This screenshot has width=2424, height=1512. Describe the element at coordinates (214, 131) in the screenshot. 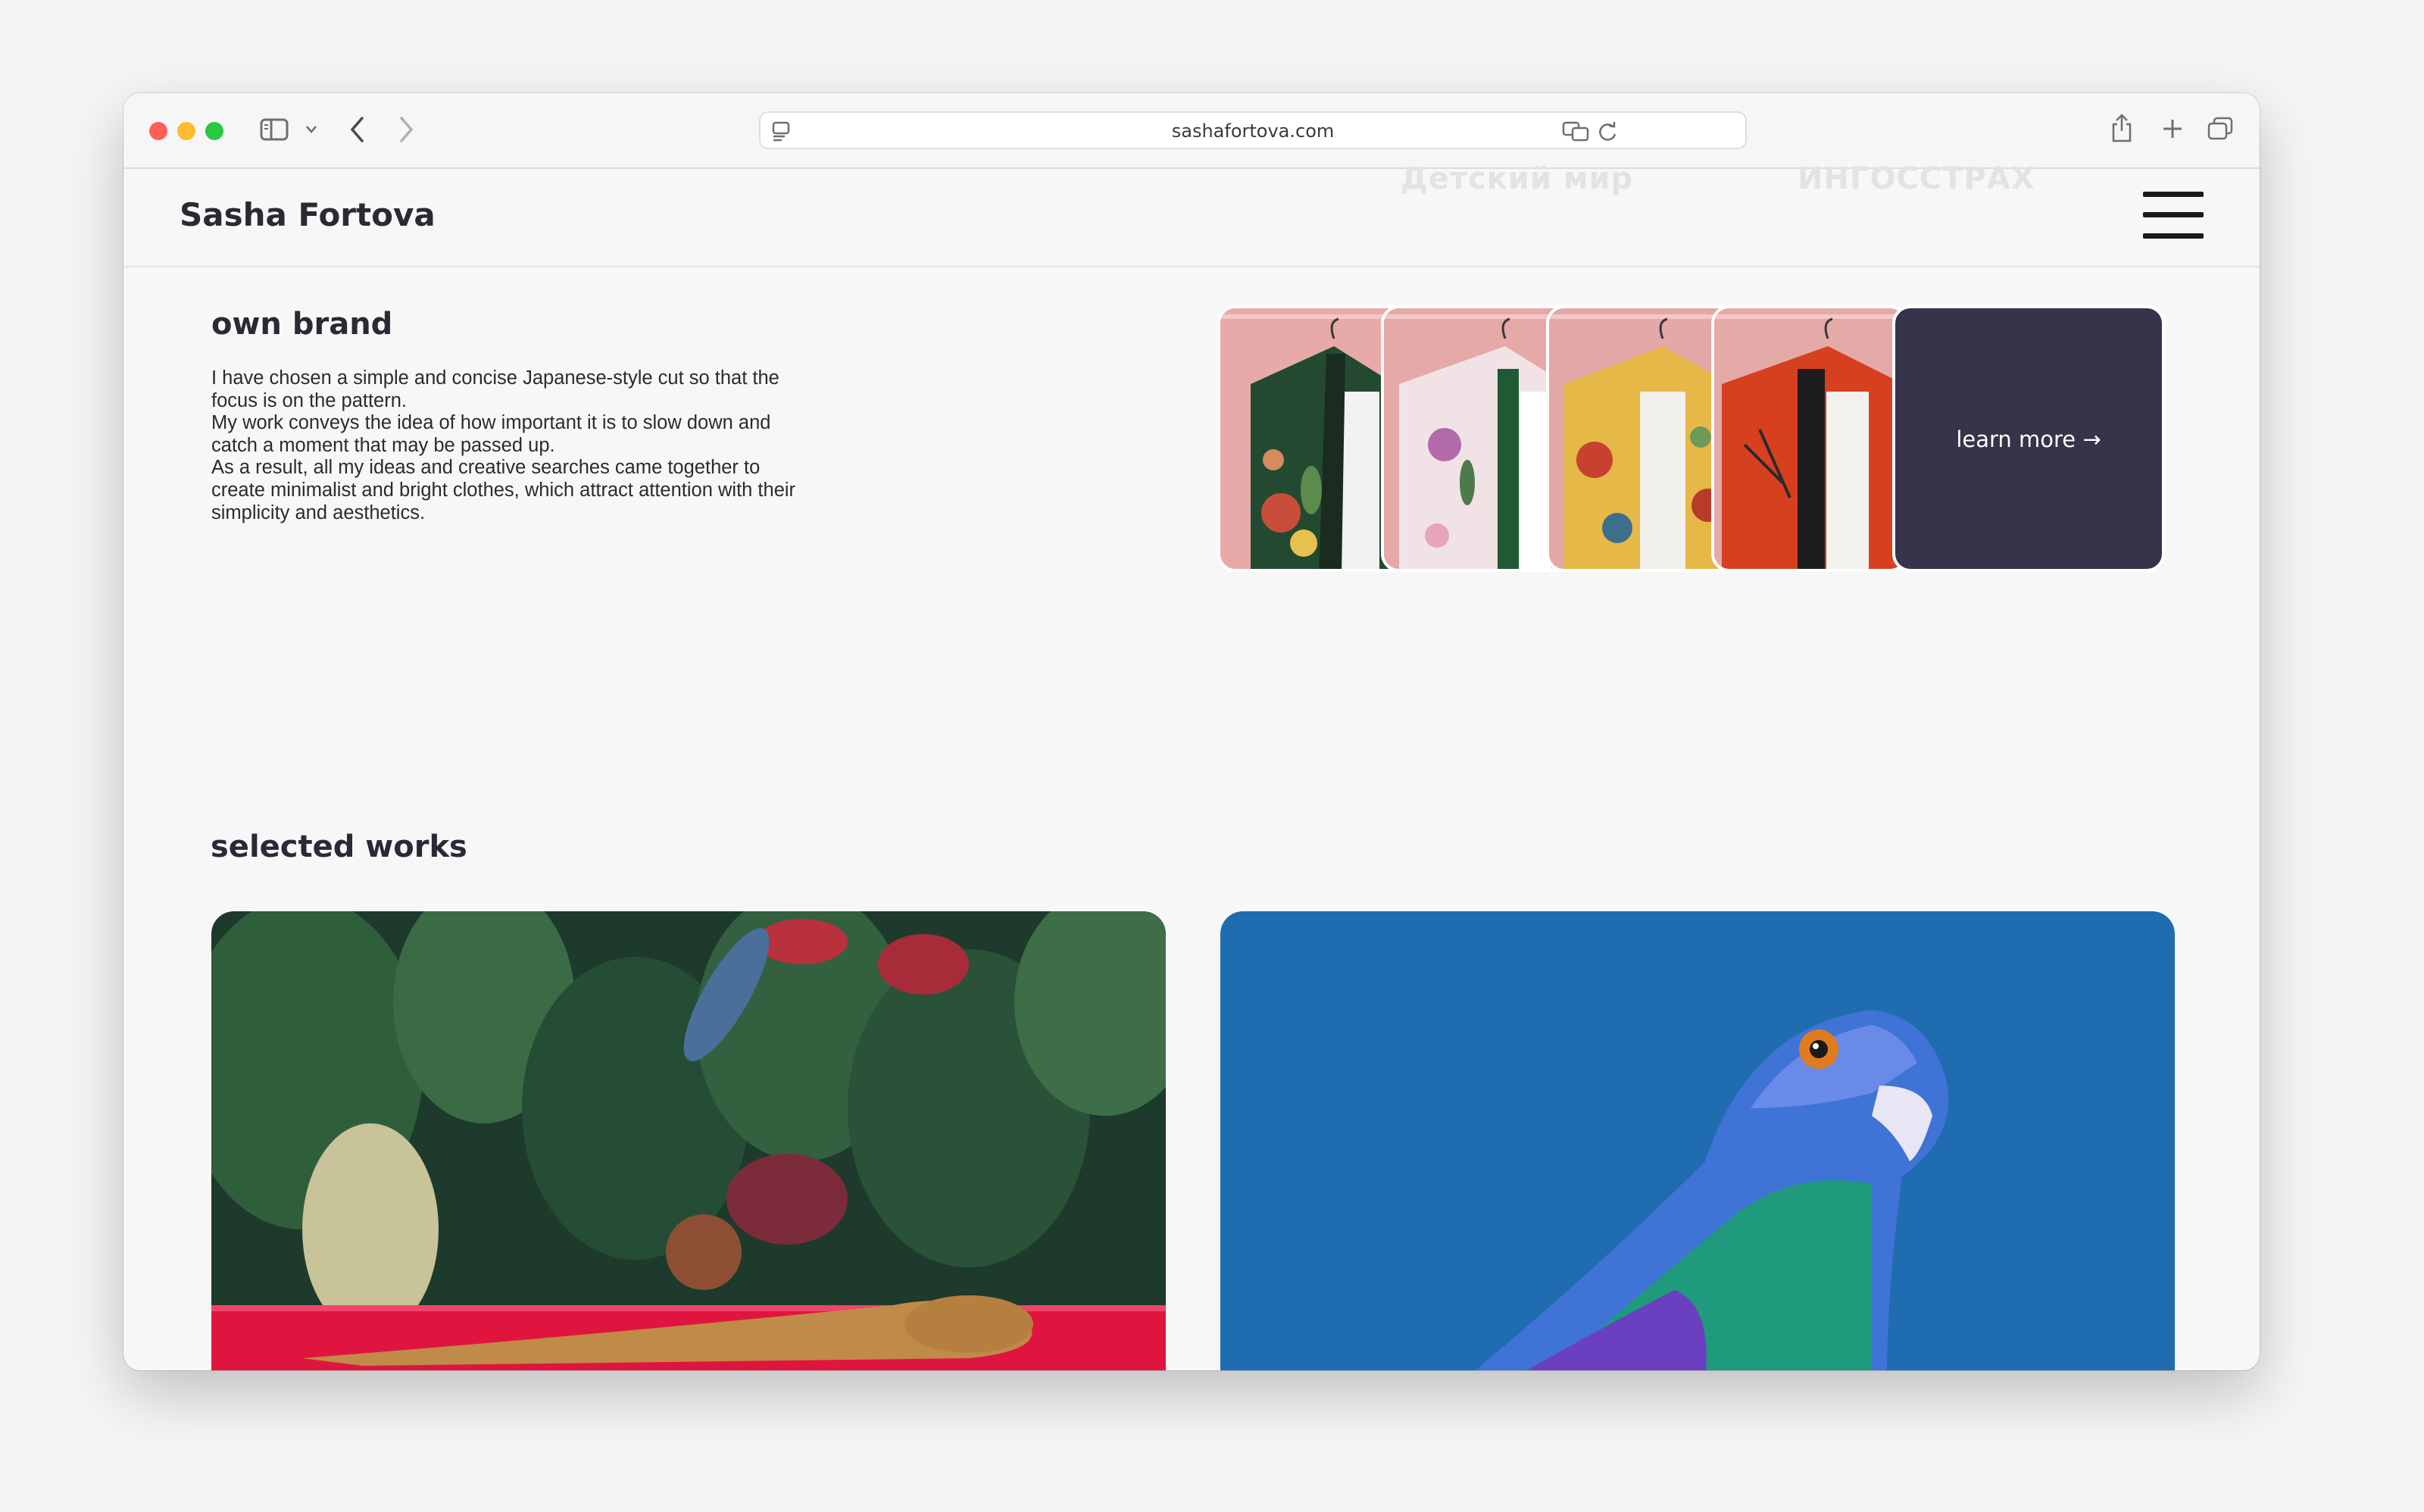

I see `zoom-window-button` at that location.